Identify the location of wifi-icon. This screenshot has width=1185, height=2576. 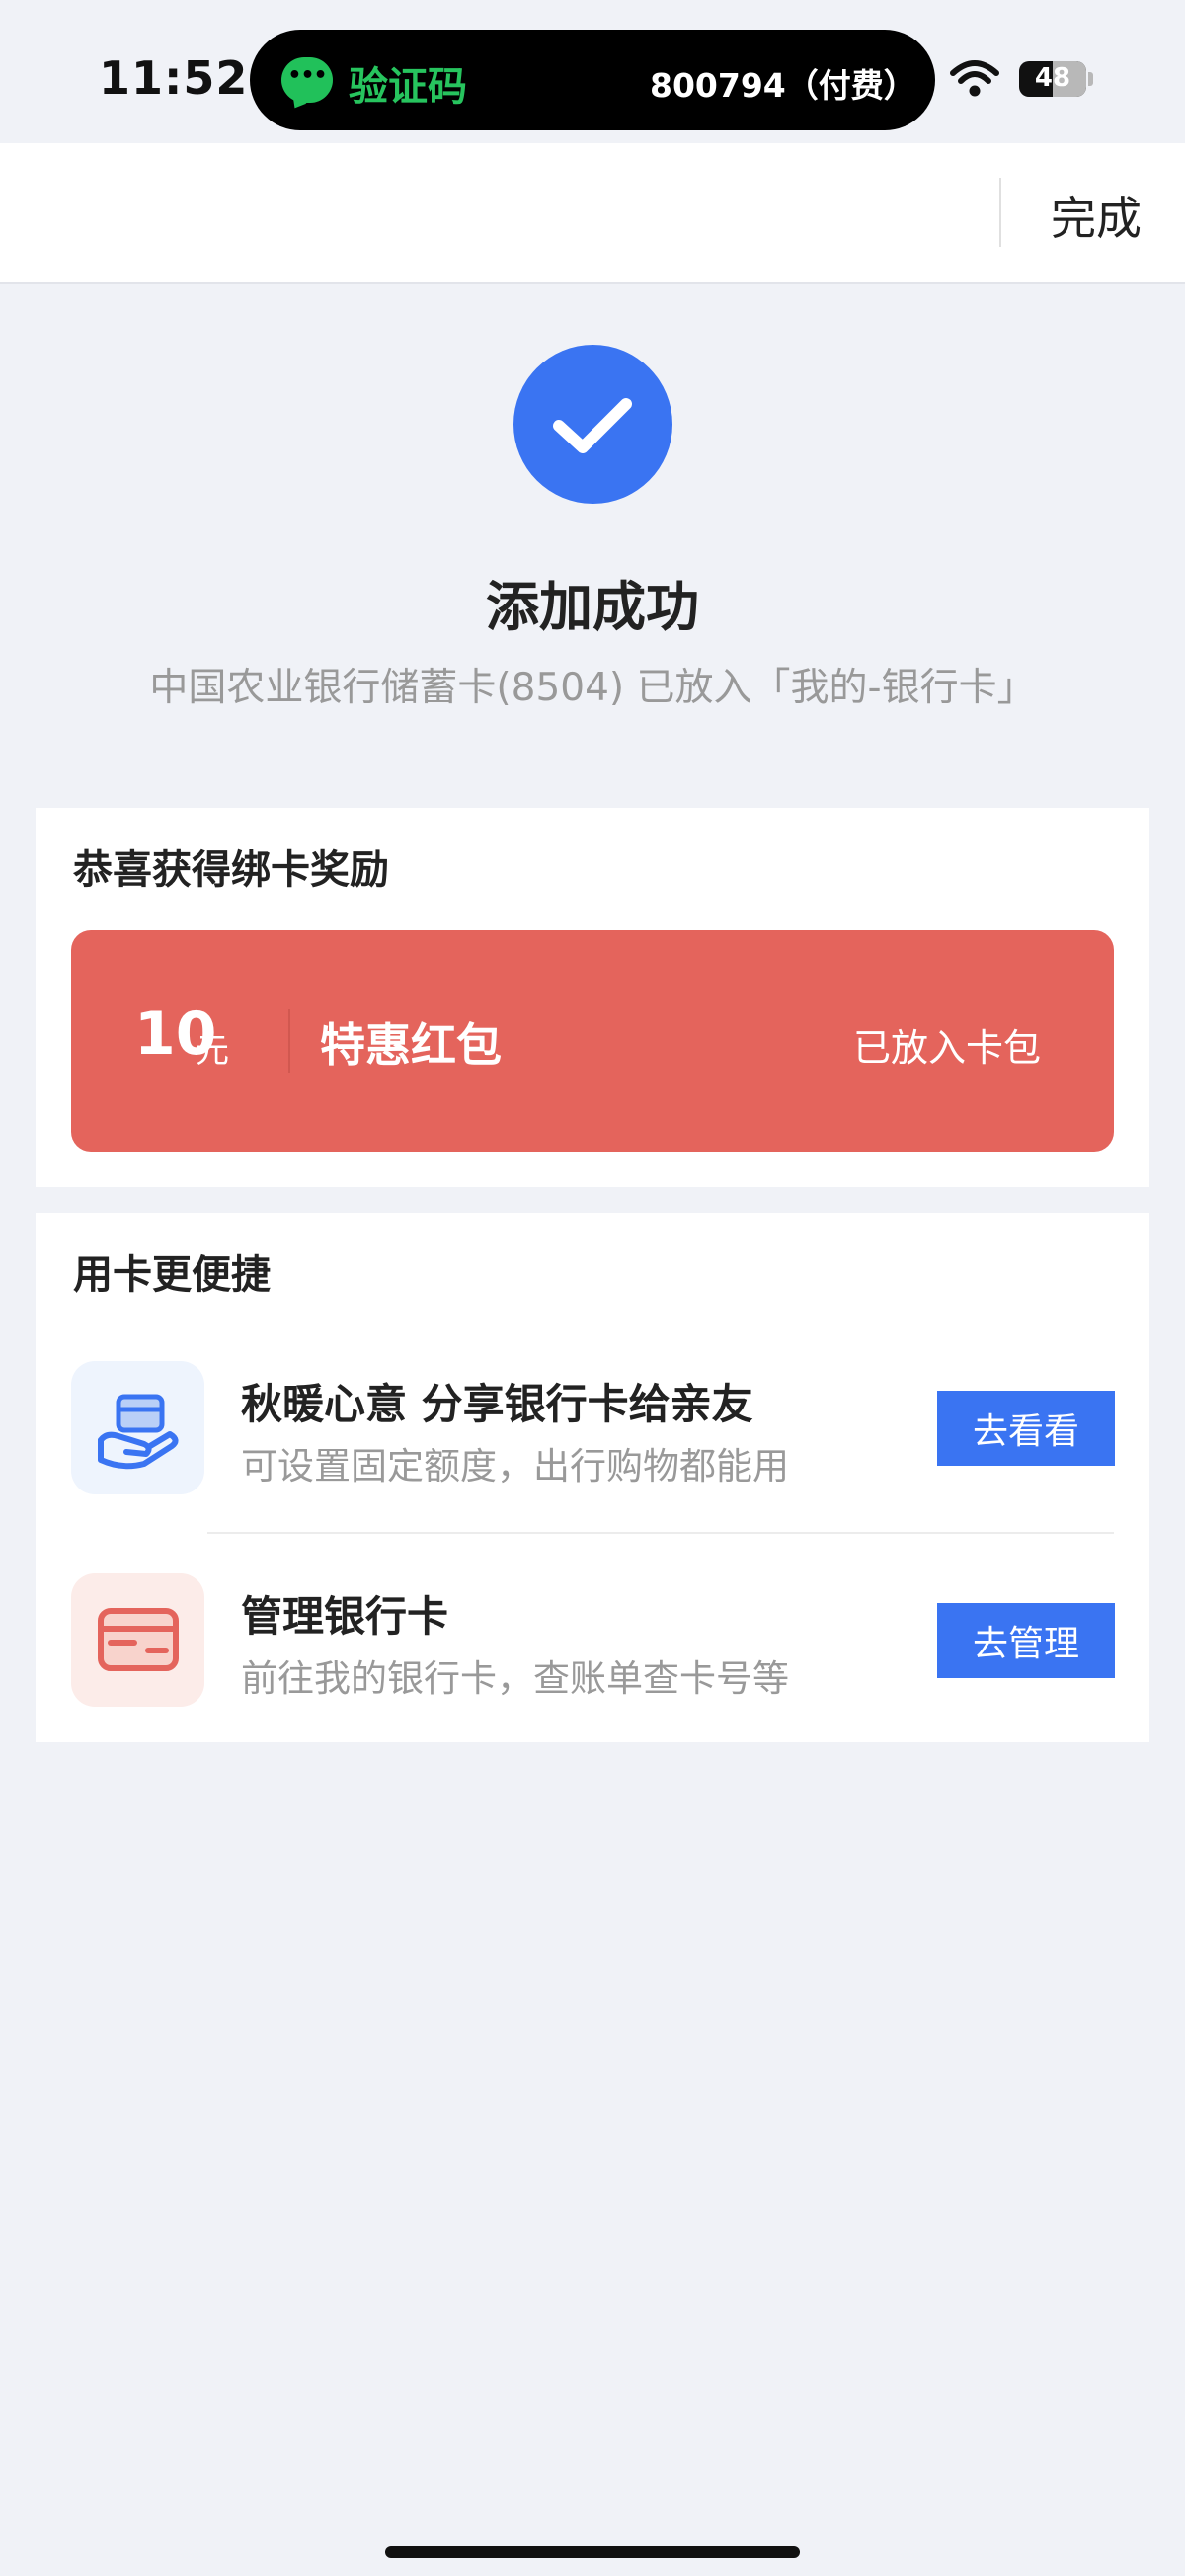
(975, 78).